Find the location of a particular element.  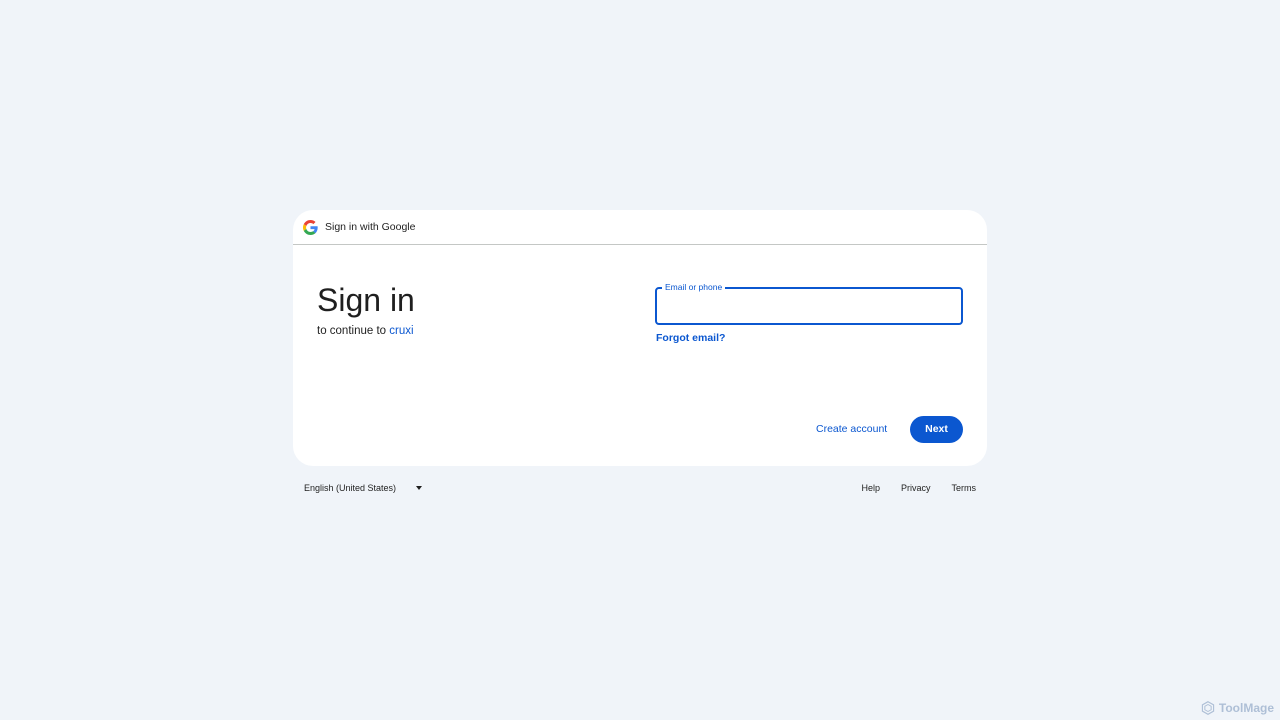

watermark: ToolMage is located at coordinates (1237, 708).